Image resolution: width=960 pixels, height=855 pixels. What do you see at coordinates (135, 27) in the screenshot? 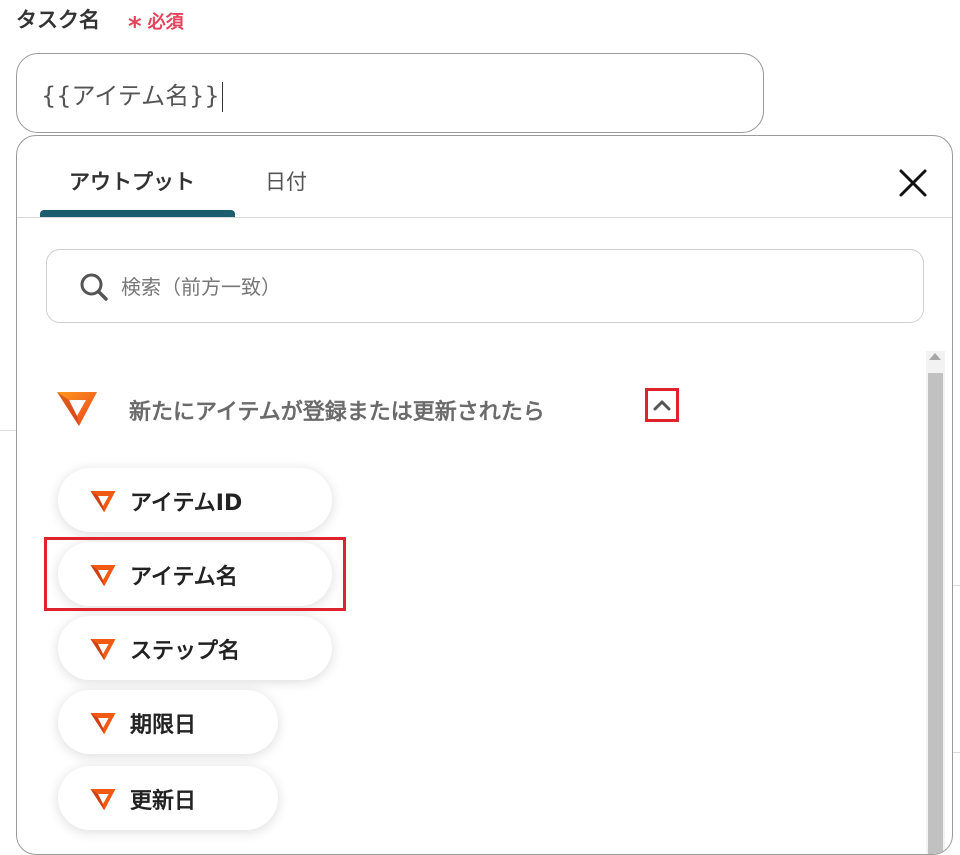
I see `required-asterisk: *` at bounding box center [135, 27].